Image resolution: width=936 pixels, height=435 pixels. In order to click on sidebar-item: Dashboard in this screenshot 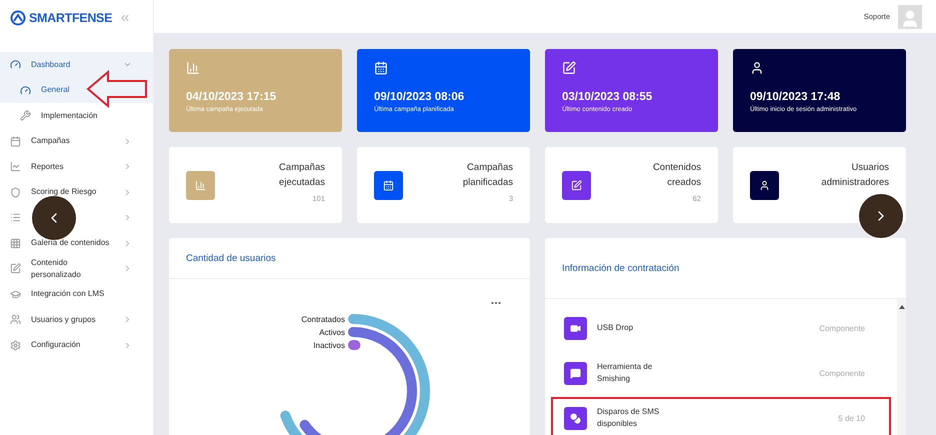, I will do `click(76, 65)`.